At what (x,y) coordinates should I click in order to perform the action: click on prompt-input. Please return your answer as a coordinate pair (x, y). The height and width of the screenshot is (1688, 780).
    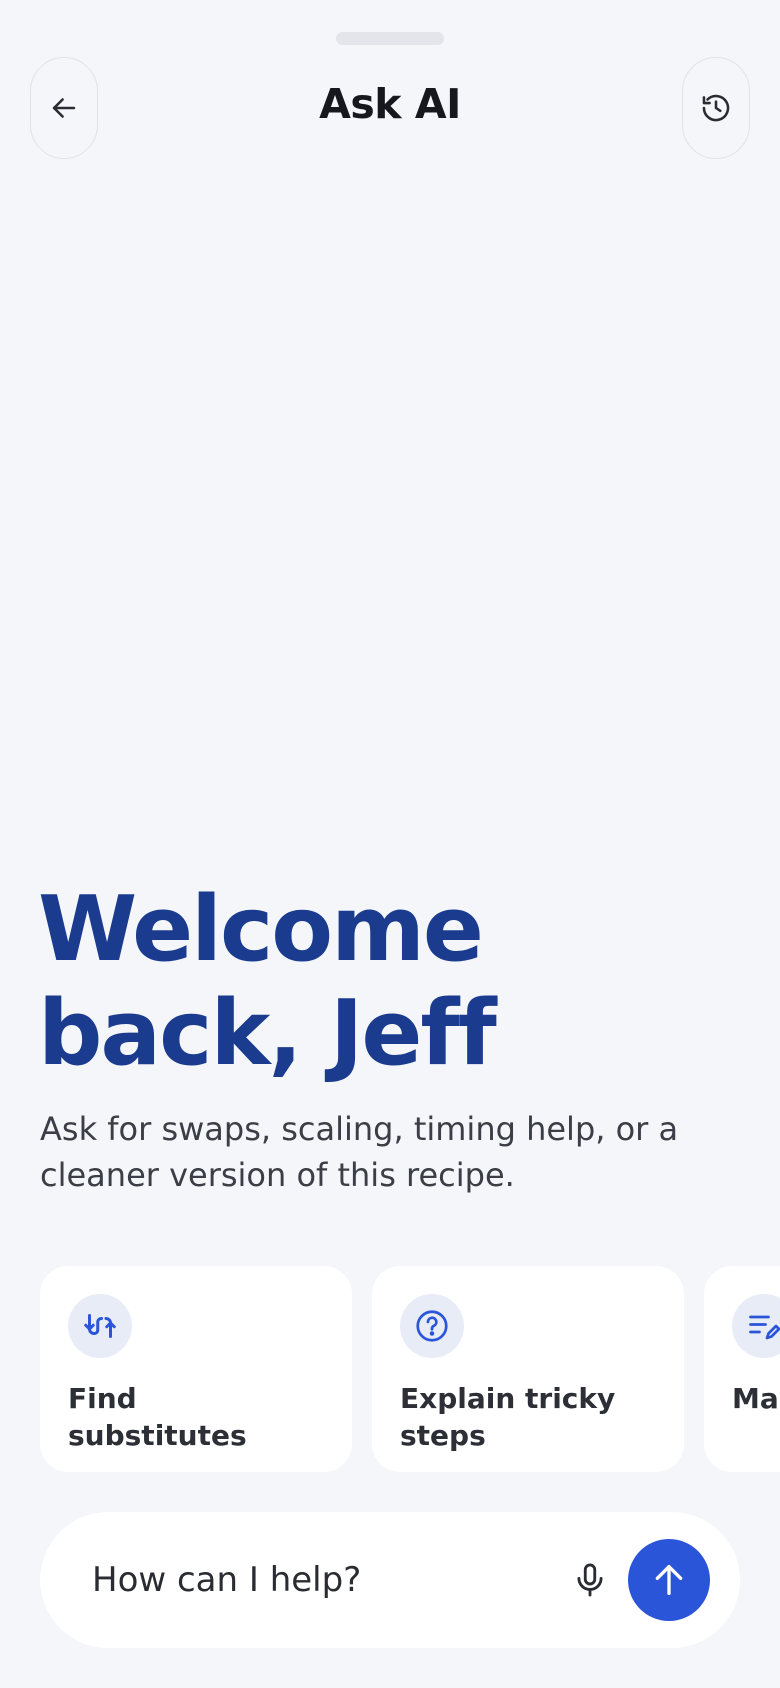
    Looking at the image, I should click on (312, 1580).